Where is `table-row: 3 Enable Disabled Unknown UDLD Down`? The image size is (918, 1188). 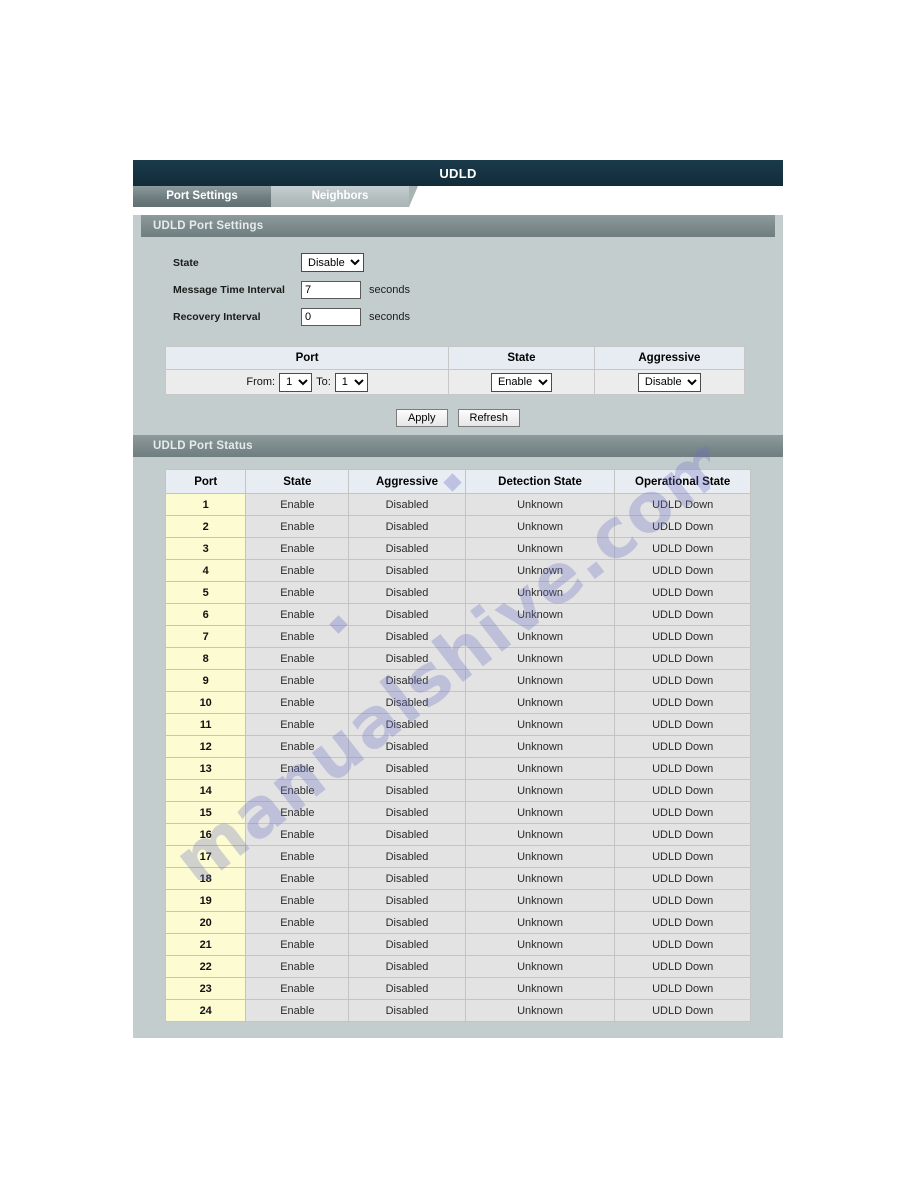 table-row: 3 Enable Disabled Unknown UDLD Down is located at coordinates (457, 548).